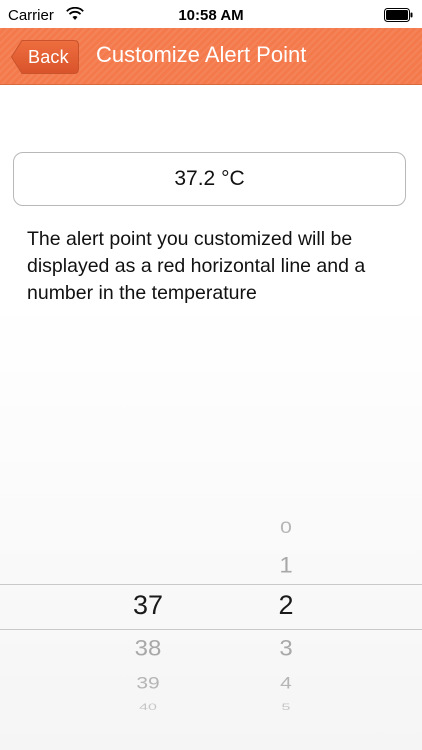 This screenshot has height=750, width=422. What do you see at coordinates (286, 566) in the screenshot?
I see `picker-decimal-item: 1` at bounding box center [286, 566].